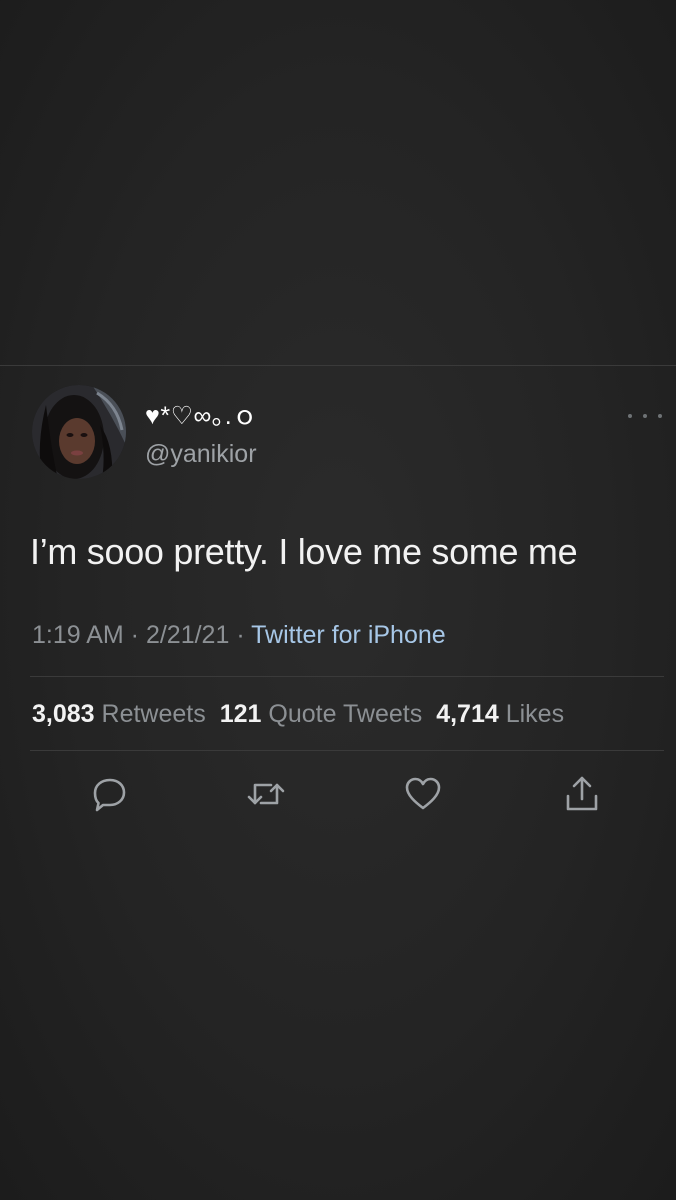 Image resolution: width=676 pixels, height=1200 pixels. I want to click on more-options-button, so click(645, 416).